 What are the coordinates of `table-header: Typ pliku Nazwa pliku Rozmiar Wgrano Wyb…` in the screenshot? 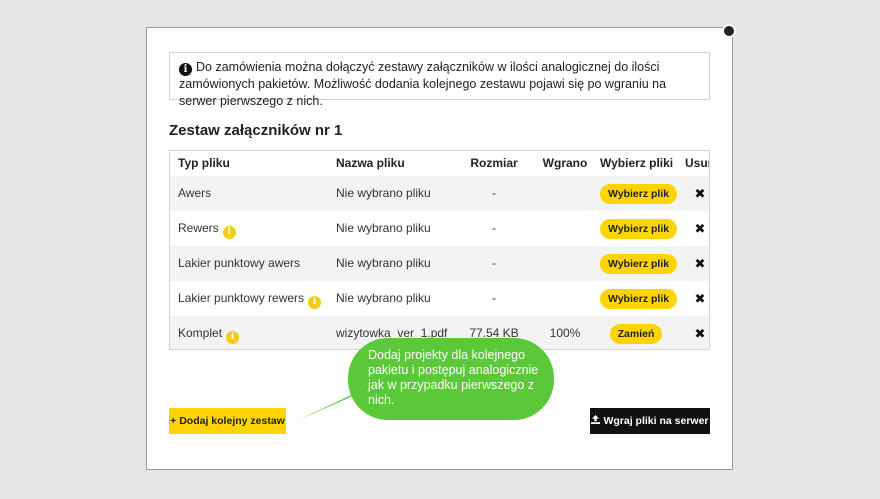 It's located at (439, 163).